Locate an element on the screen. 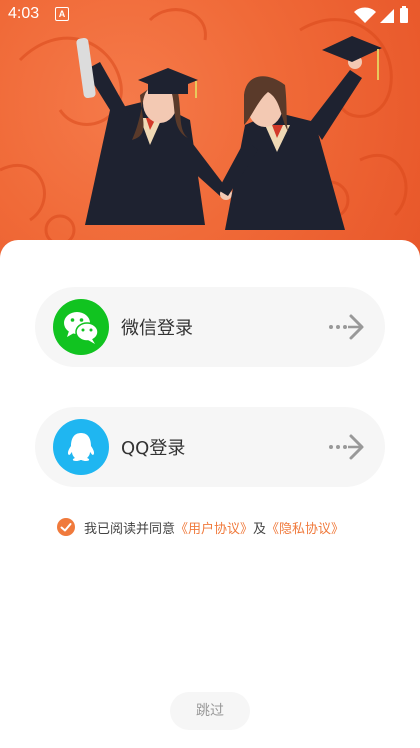 The image size is (420, 748). status-bar: 4:03 A is located at coordinates (210, 14).